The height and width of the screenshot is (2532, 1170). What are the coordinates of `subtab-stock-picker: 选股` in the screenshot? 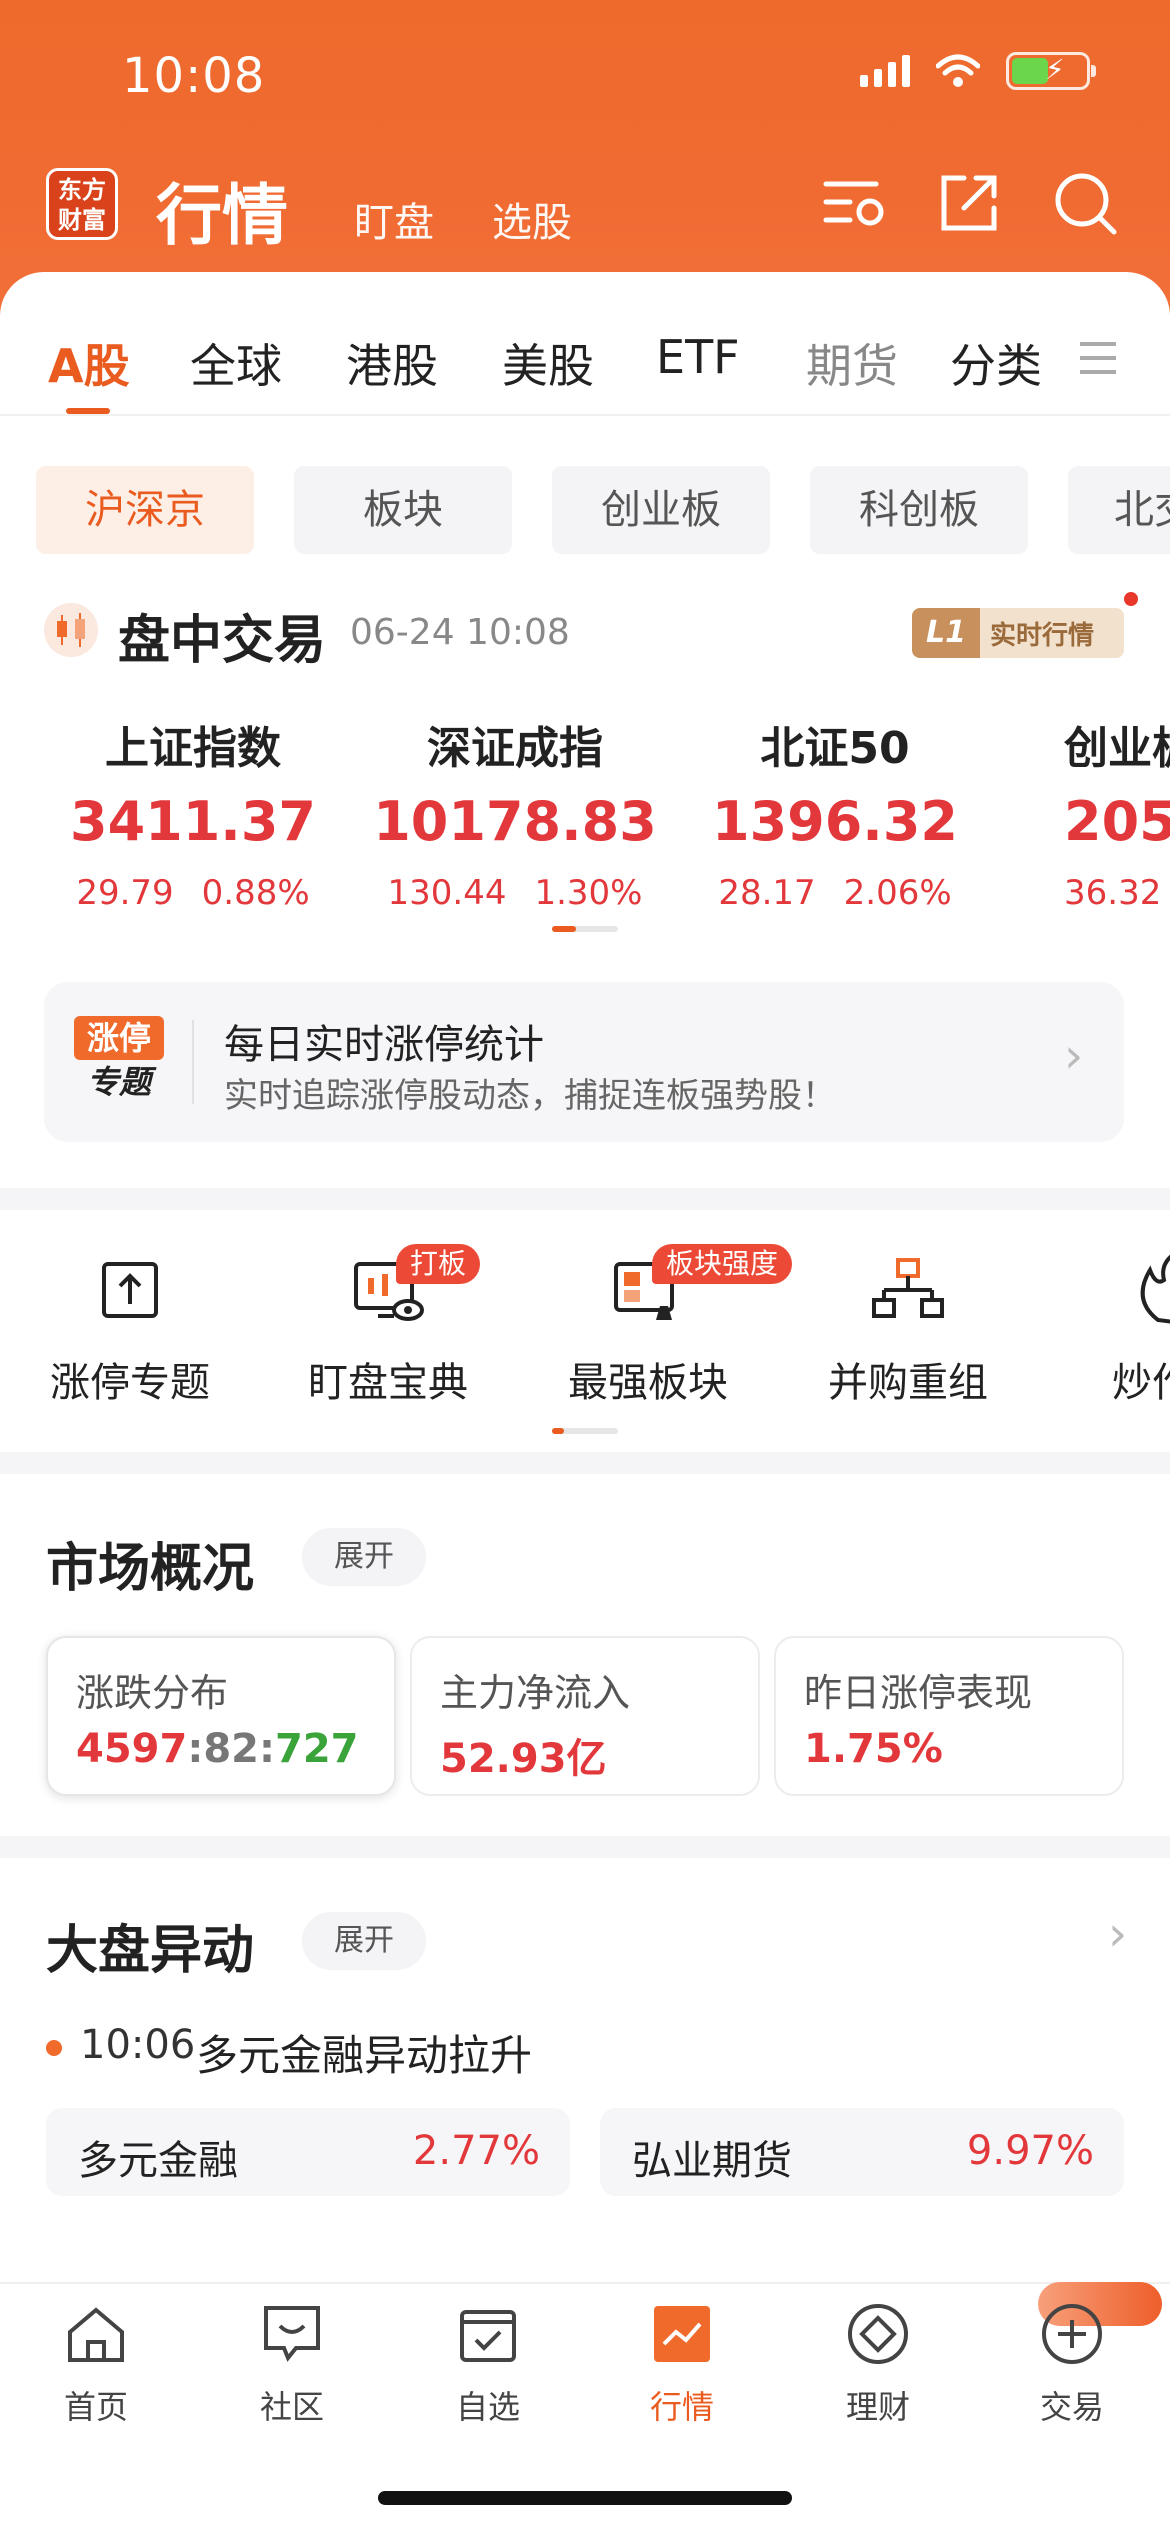 It's located at (532, 219).